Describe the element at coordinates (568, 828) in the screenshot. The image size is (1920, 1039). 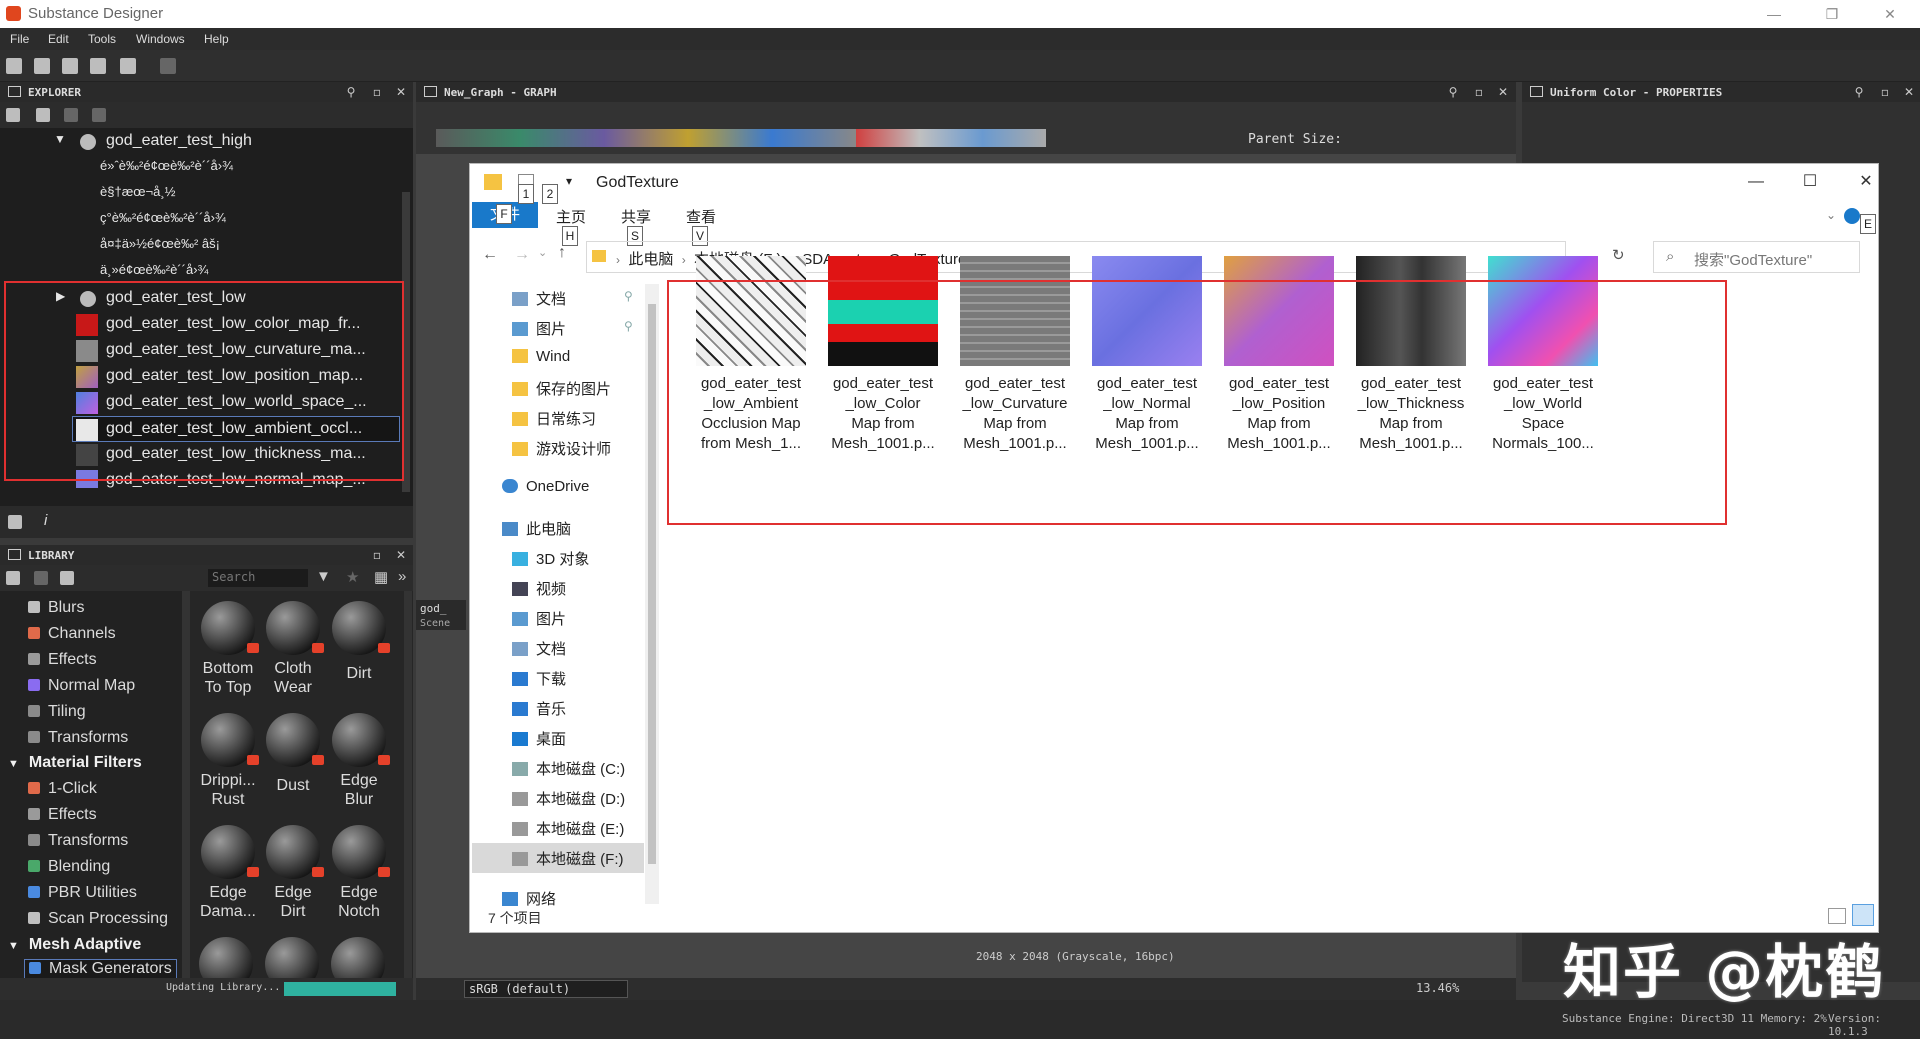
I see `nav-item: 本地磁盘 (E:)` at that location.